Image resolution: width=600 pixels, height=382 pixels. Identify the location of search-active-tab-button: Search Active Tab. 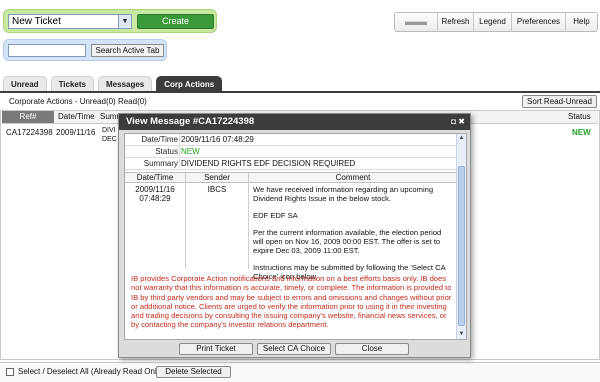
(127, 50).